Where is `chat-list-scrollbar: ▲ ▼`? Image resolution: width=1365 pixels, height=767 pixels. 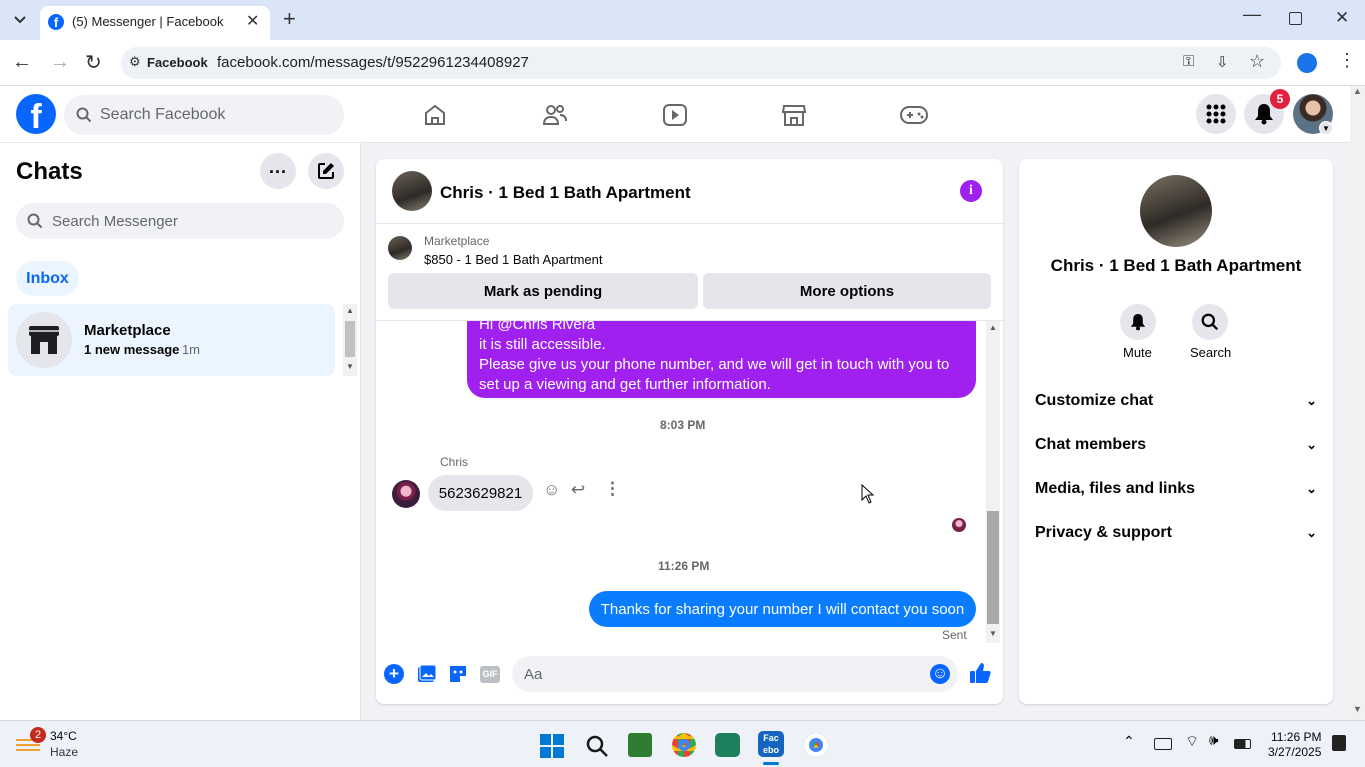
chat-list-scrollbar: ▲ ▼ is located at coordinates (350, 340).